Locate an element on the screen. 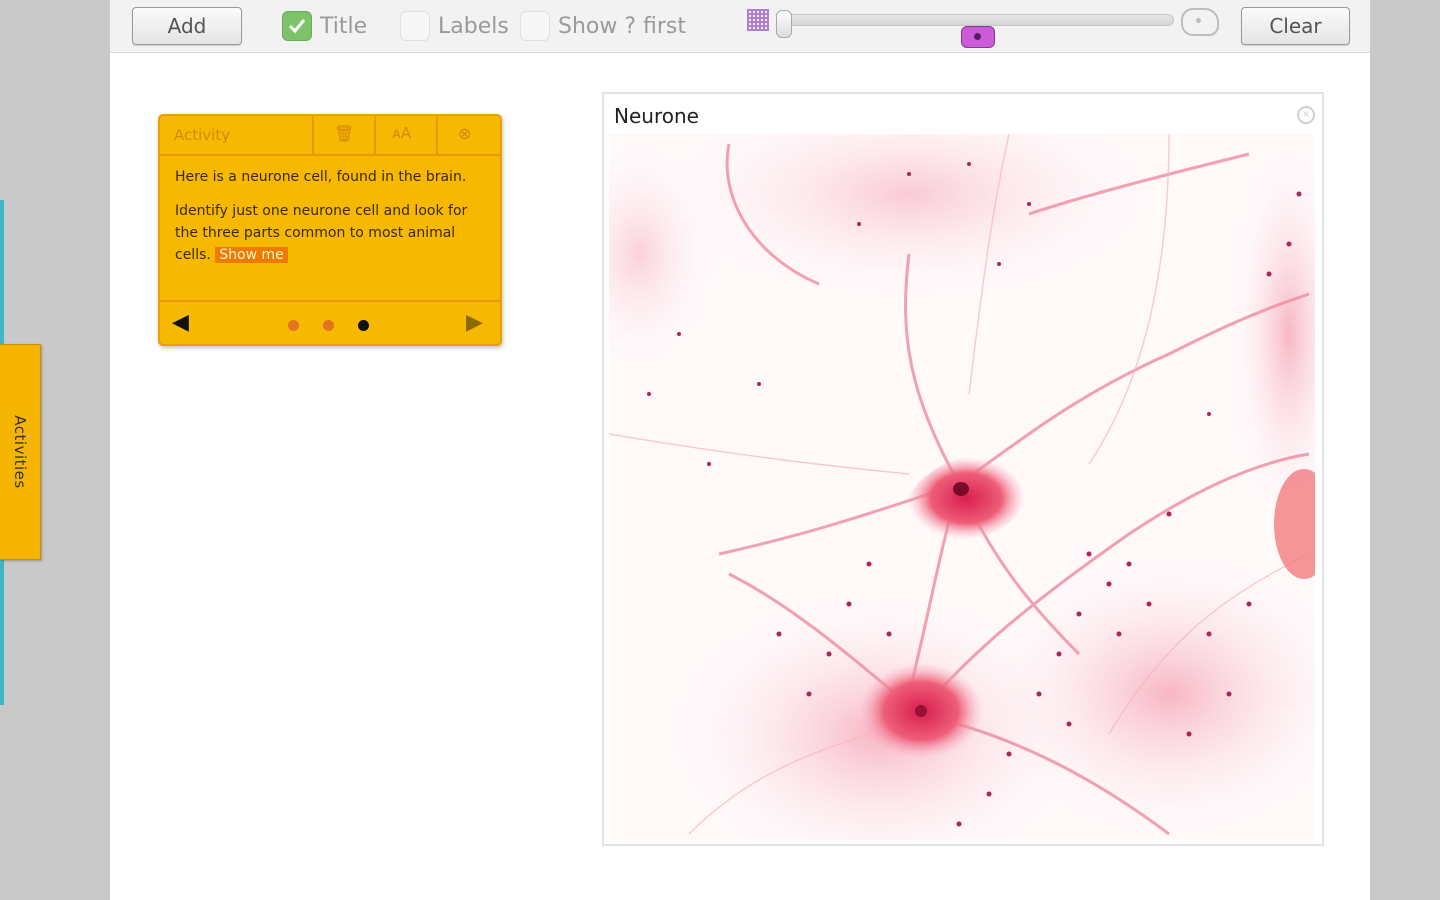 The width and height of the screenshot is (1440, 900). labels-checkbox: Labels is located at coordinates (454, 26).